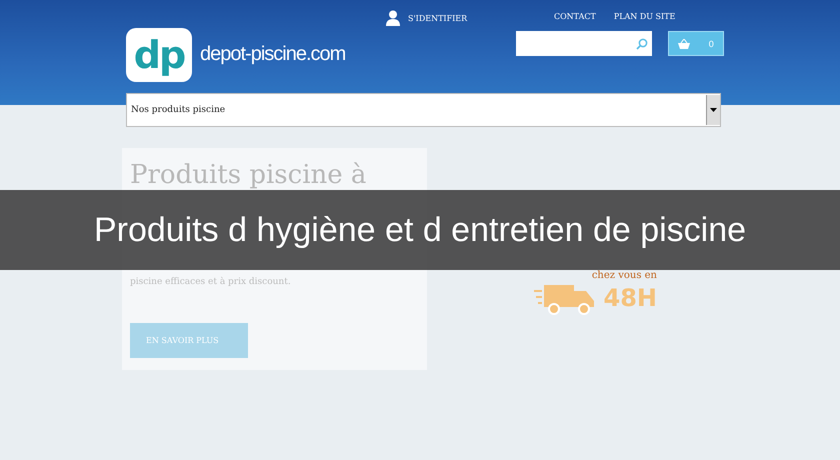  I want to click on promo-text: chez vous en, so click(624, 275).